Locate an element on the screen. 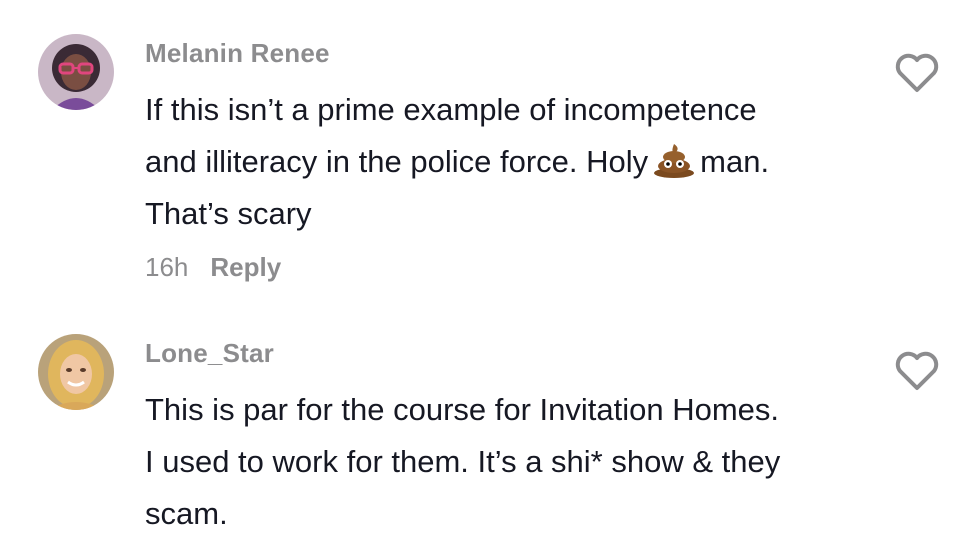 This screenshot has width=980, height=540. comment-text-fragment: and illiteracy in the police force. Holy is located at coordinates (397, 161).